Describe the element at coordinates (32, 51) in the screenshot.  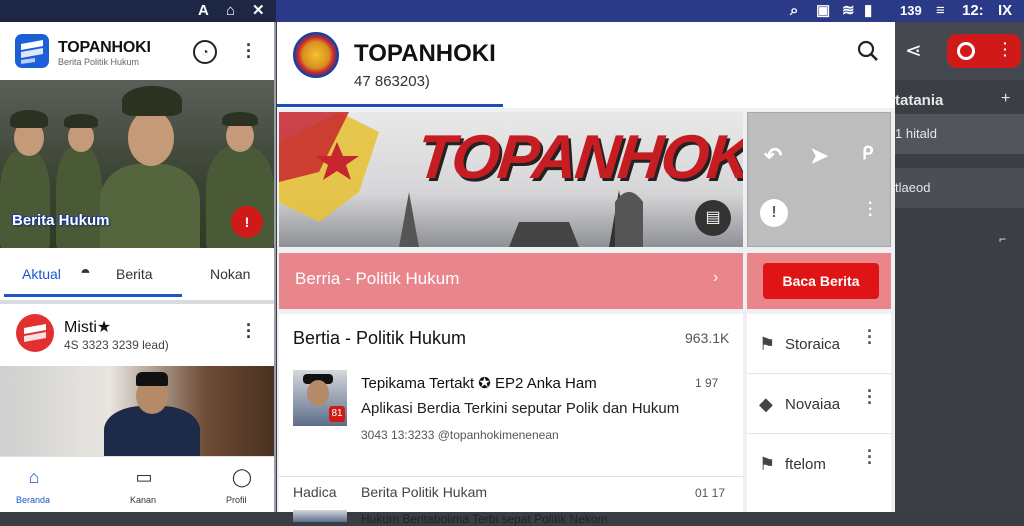
I see `app-logo-icon` at that location.